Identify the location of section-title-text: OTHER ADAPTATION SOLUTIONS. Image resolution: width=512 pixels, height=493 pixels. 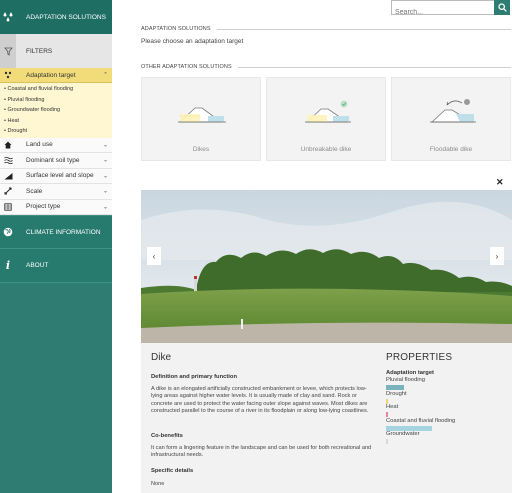
(186, 67).